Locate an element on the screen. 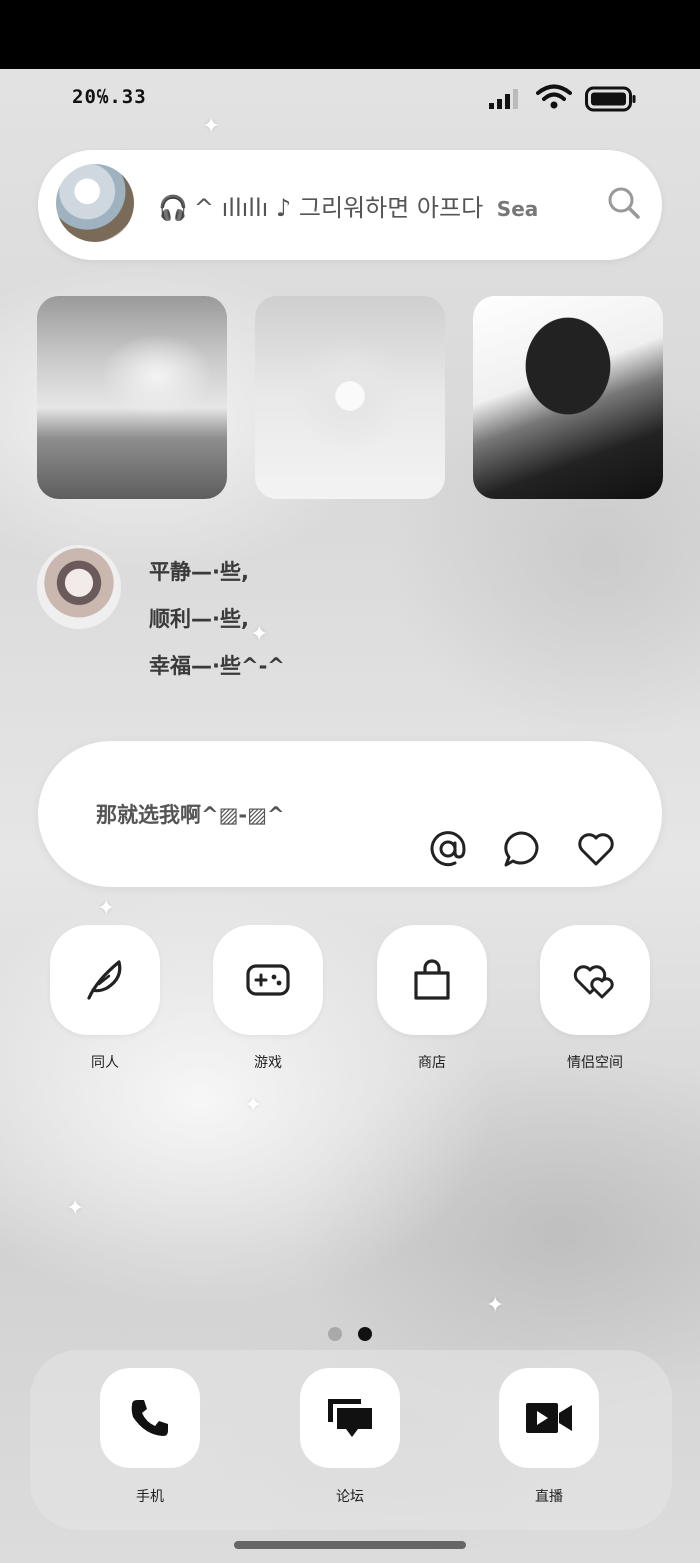 This screenshot has height=1563, width=700. quote-avatar is located at coordinates (79, 587).